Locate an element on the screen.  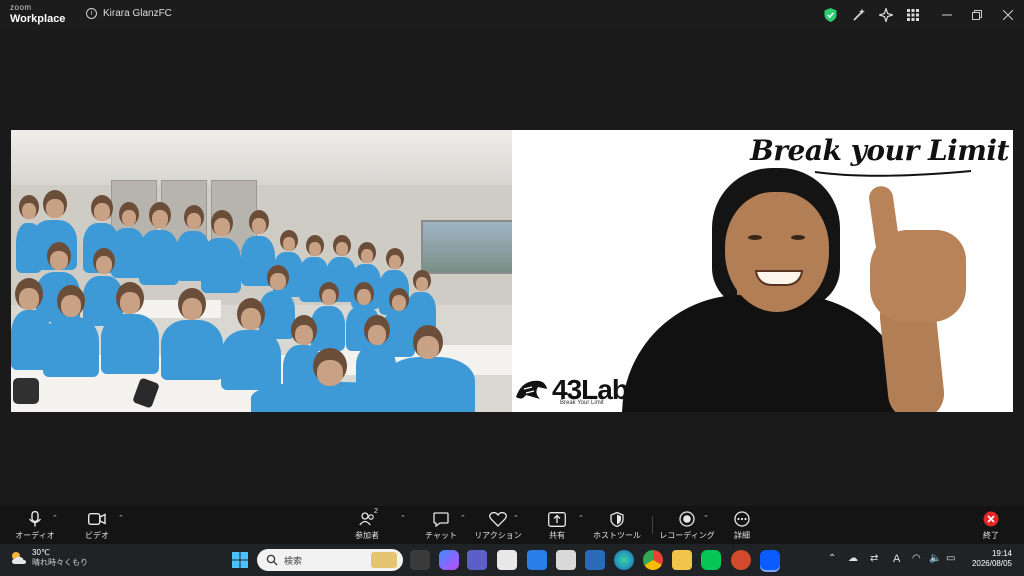
teams-icon is located at coordinates (477, 560).